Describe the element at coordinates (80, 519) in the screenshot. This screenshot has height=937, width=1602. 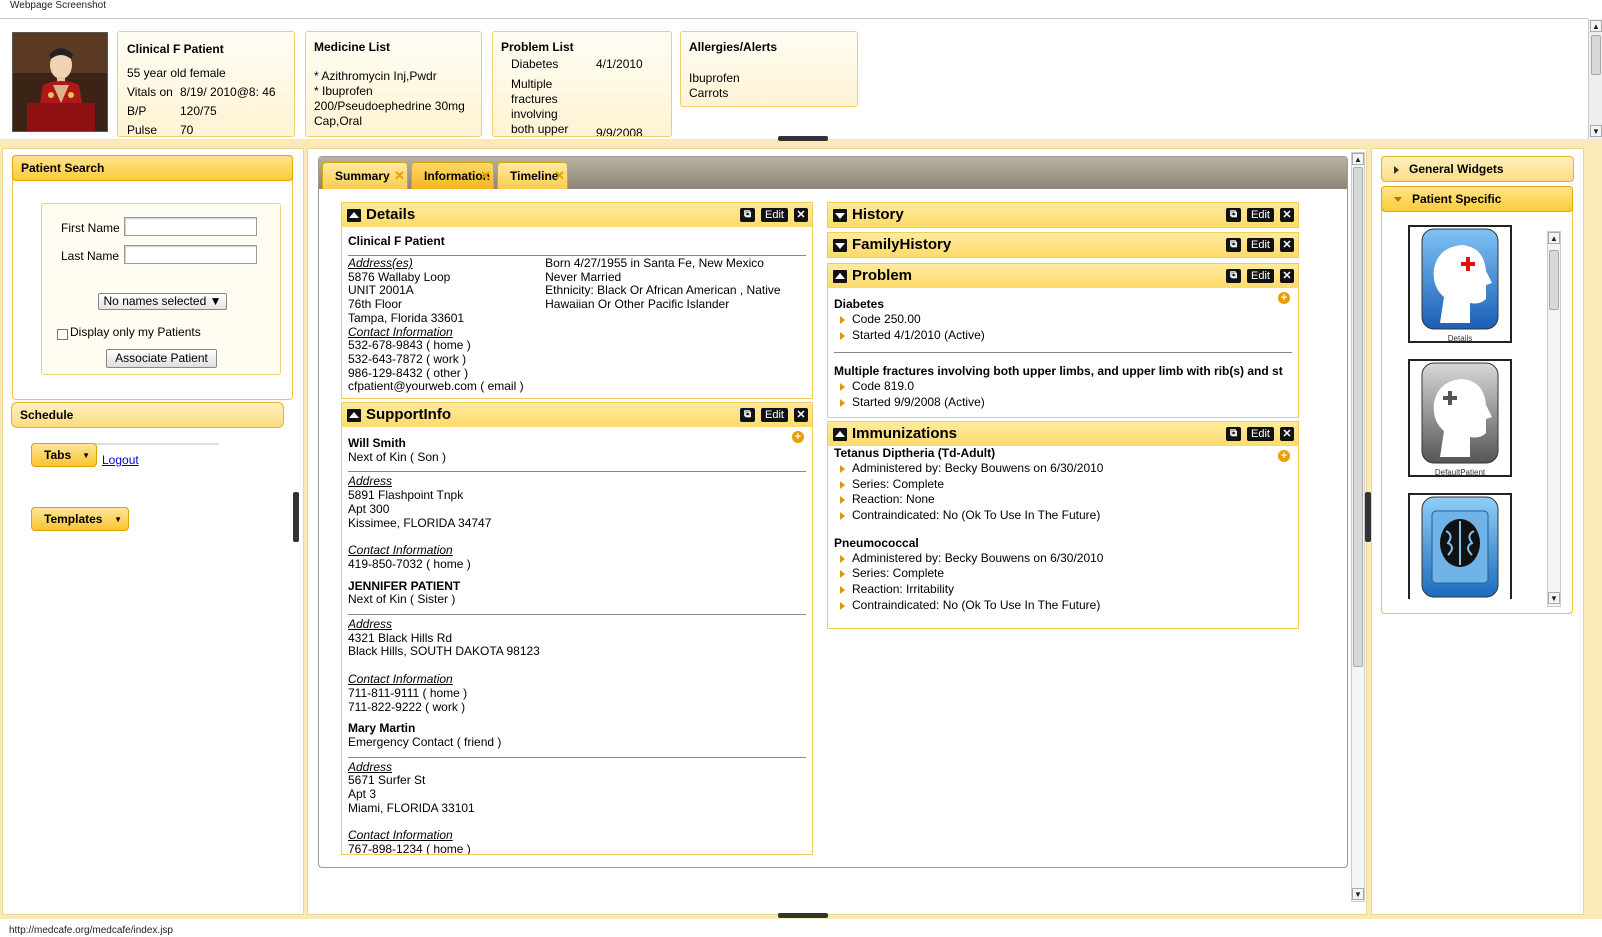
I see `templates-button: Templates ▼` at that location.